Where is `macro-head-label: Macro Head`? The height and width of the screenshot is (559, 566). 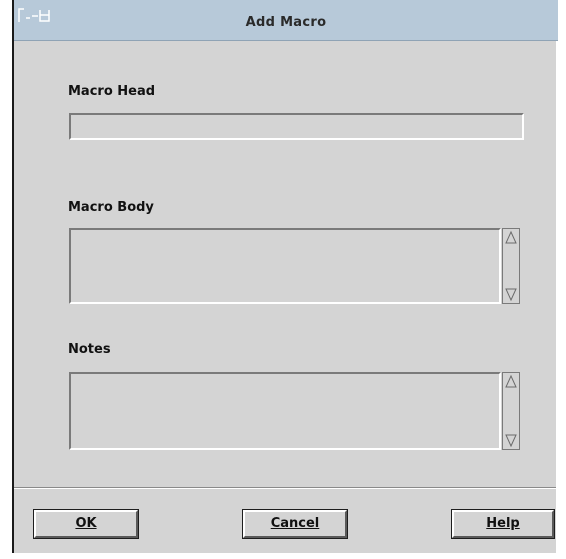 macro-head-label: Macro Head is located at coordinates (112, 91).